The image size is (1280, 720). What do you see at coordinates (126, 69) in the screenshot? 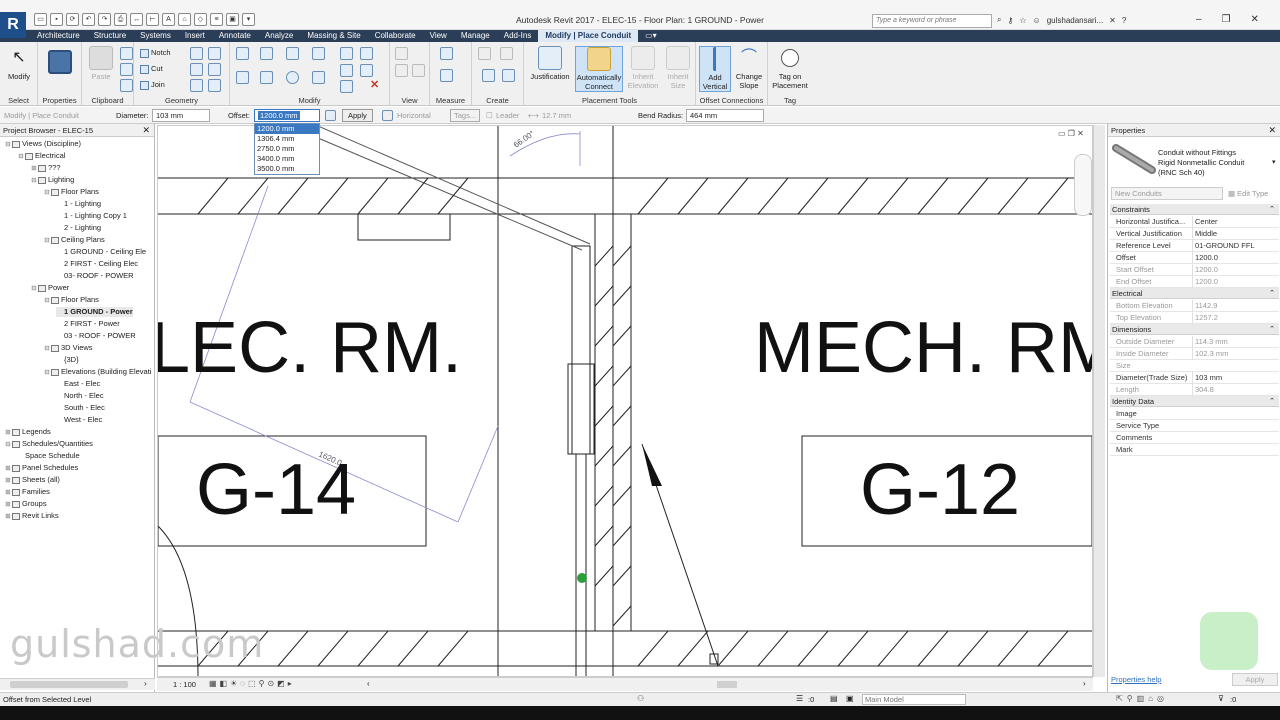
I see `copy-icon` at bounding box center [126, 69].